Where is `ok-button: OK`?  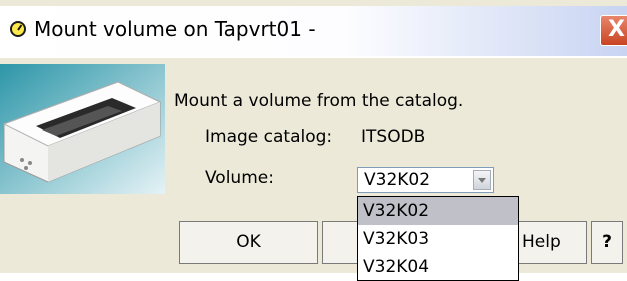 ok-button: OK is located at coordinates (248, 242).